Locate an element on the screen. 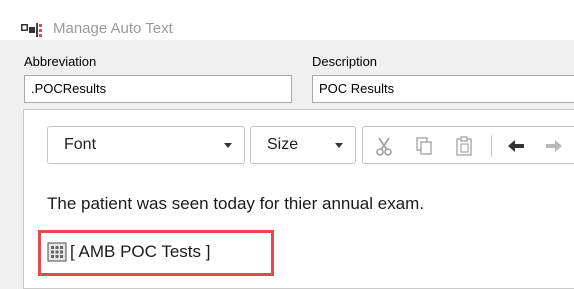 The height and width of the screenshot is (289, 574). auto-text-token-label: [ AMB POC Tests ] is located at coordinates (140, 251).